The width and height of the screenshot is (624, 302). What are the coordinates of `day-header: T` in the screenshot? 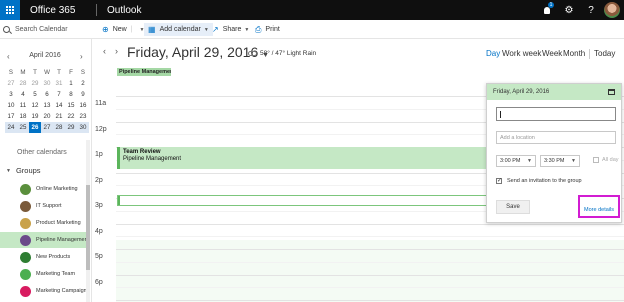 It's located at (35, 72).